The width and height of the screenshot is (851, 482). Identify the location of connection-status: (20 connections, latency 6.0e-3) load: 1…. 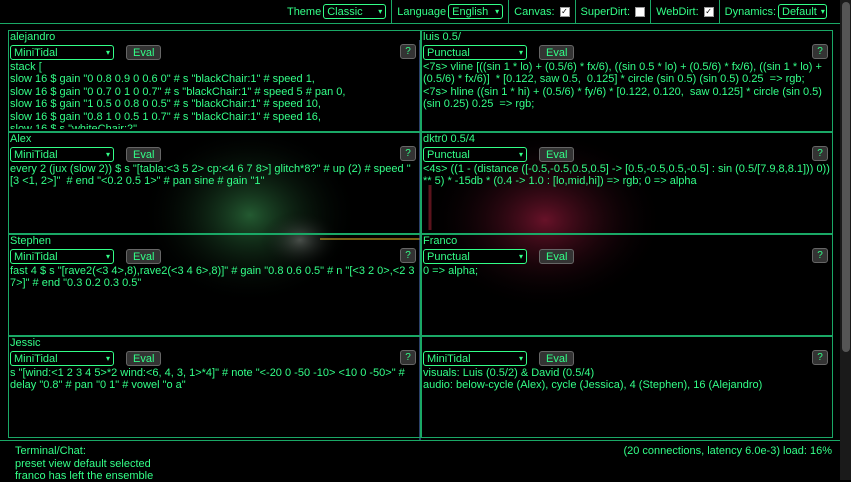
(727, 451).